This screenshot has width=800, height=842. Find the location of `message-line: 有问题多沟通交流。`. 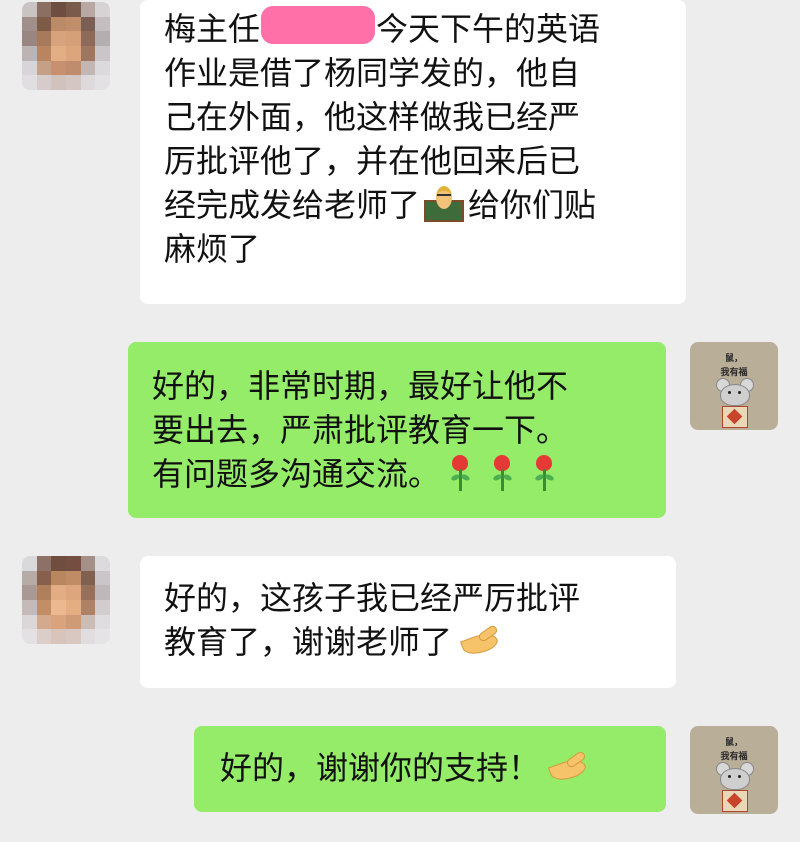

message-line: 有问题多沟通交流。 is located at coordinates (296, 474).